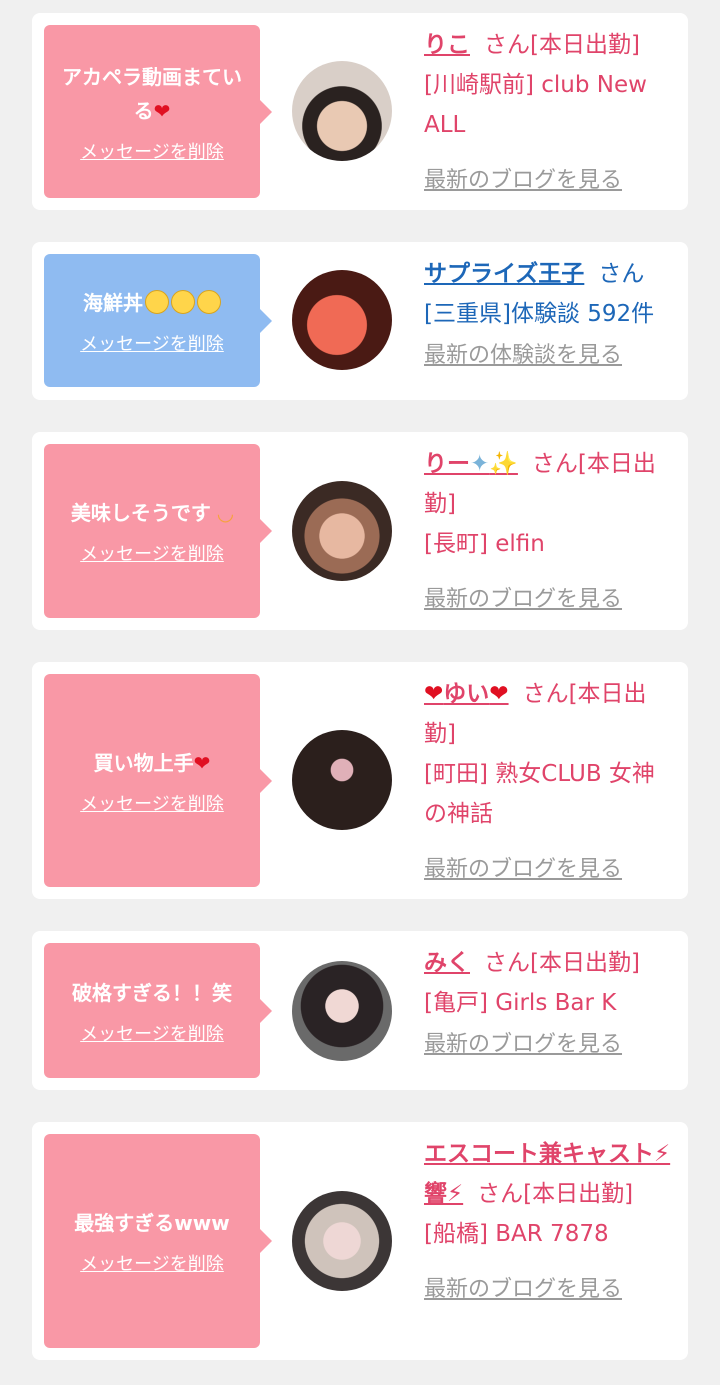 The image size is (720, 1385). I want to click on fairy-icon: ✦, so click(480, 464).